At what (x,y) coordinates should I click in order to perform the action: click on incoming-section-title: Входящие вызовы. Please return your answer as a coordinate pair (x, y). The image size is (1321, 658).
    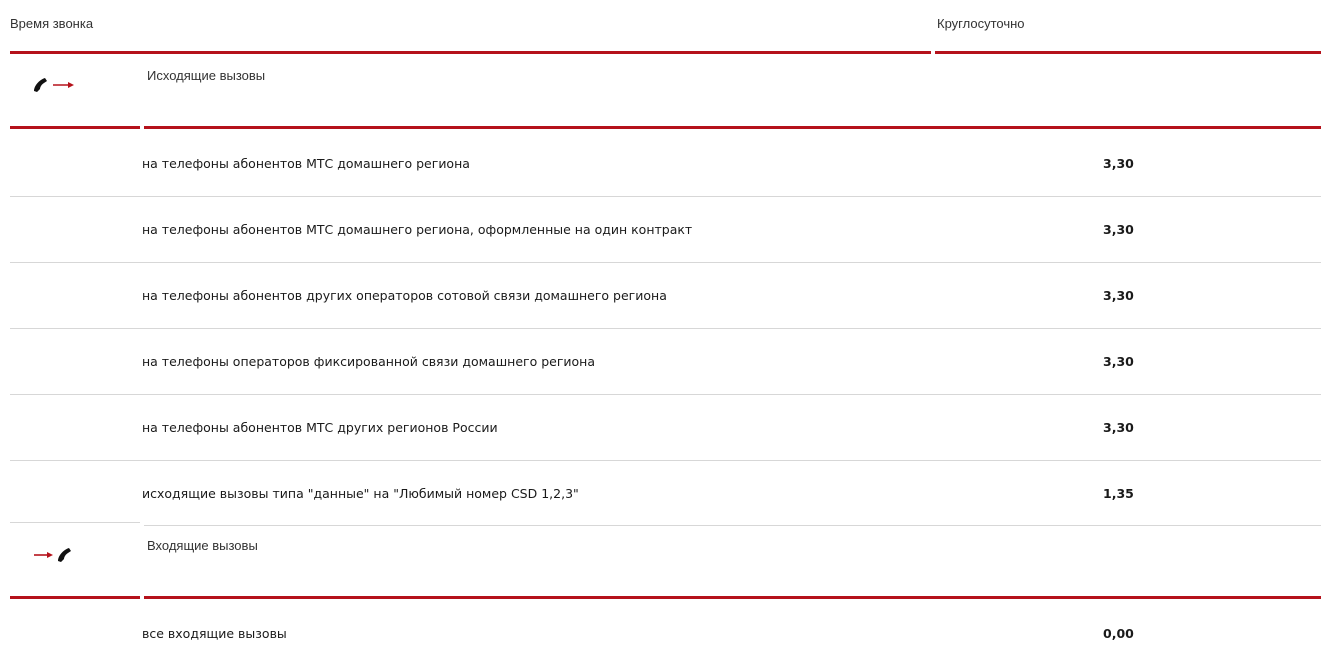
    Looking at the image, I should click on (202, 545).